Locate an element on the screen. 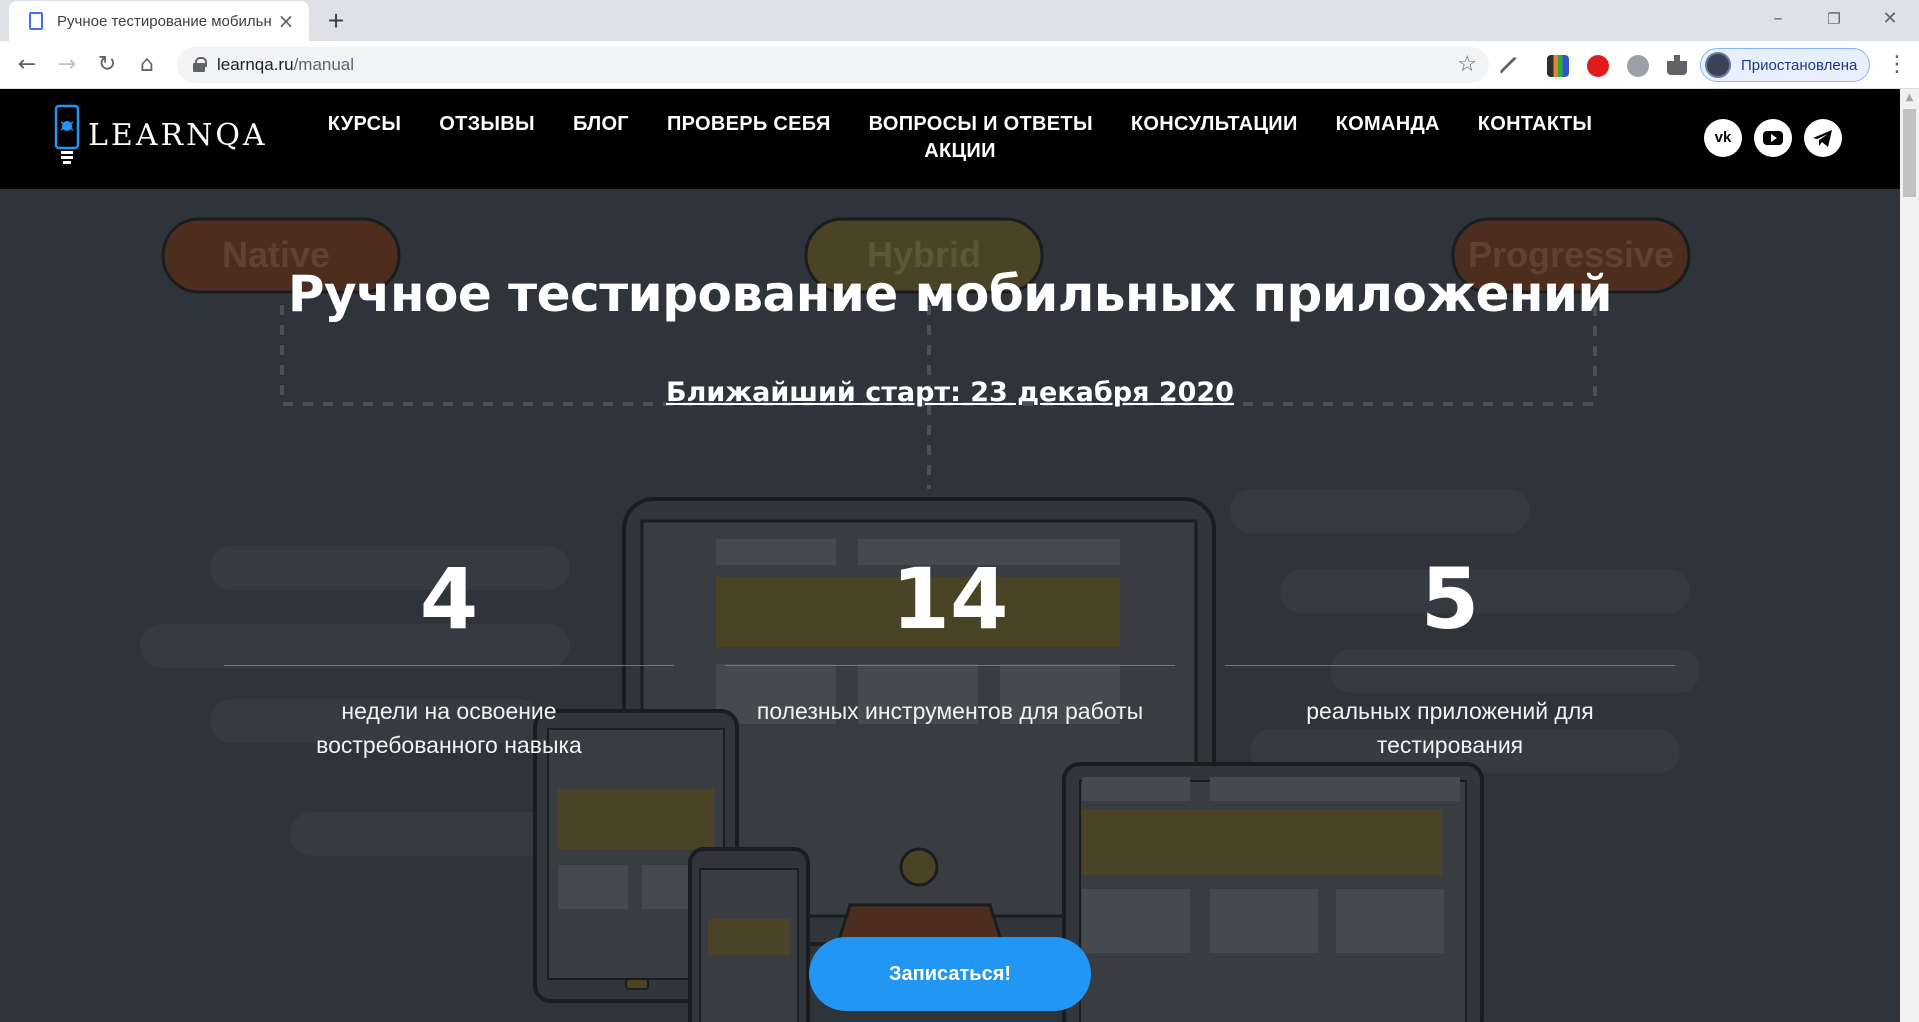 Image resolution: width=1919 pixels, height=1022 pixels. chat-extension-icon is located at coordinates (1638, 66).